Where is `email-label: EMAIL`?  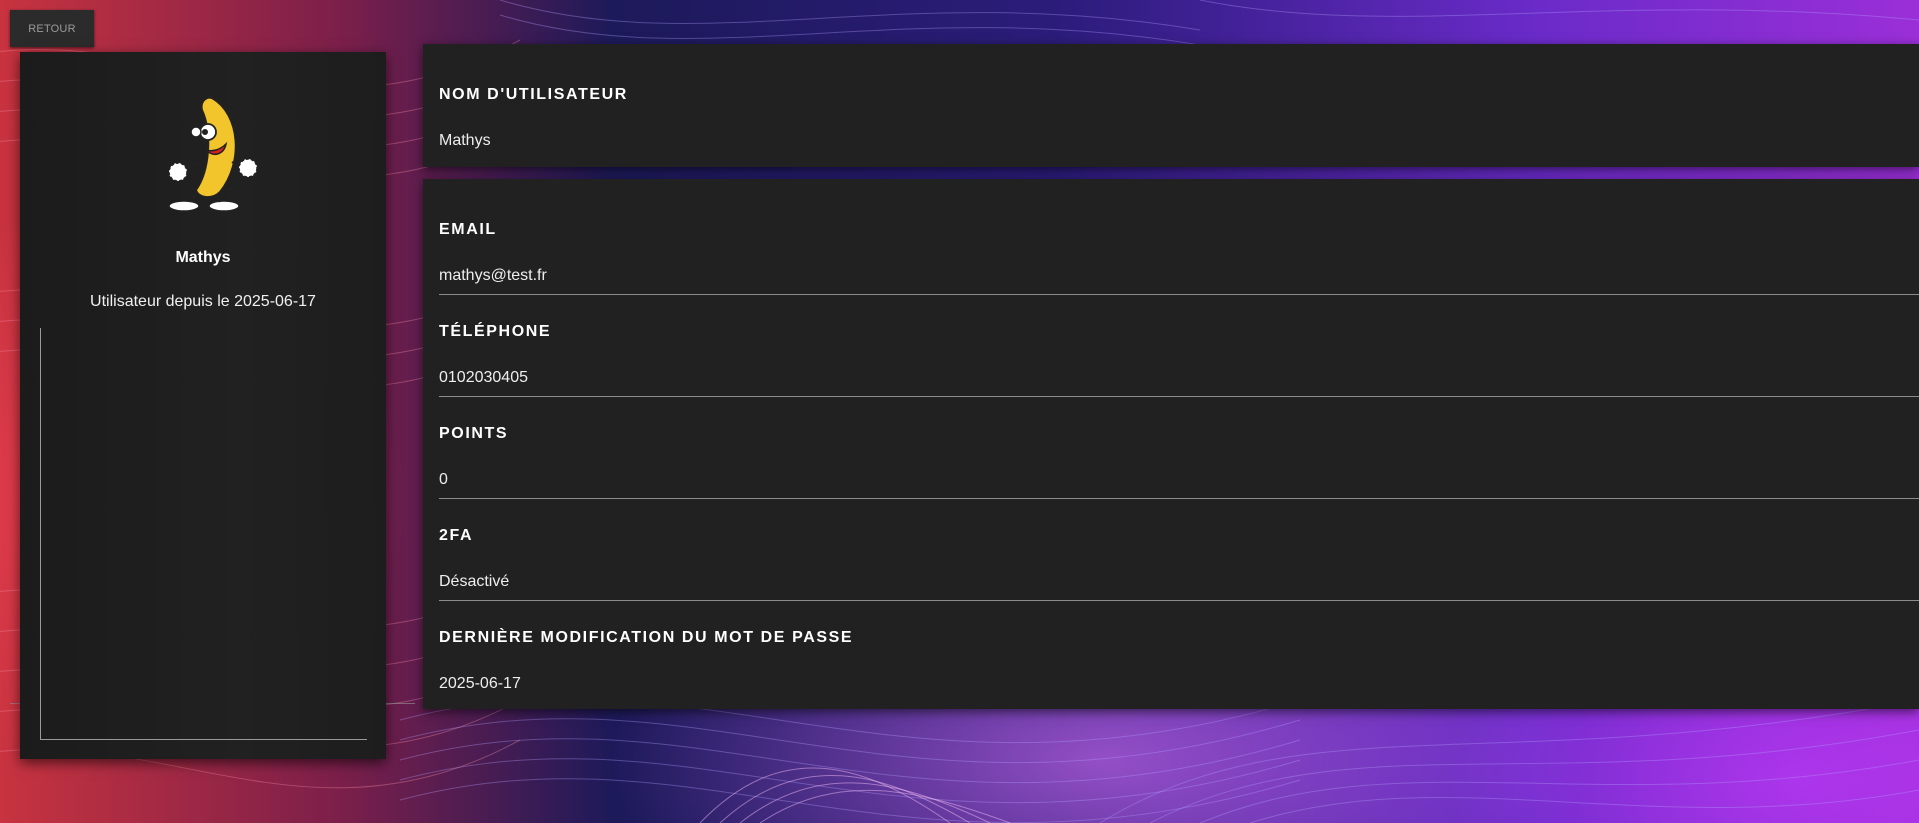 email-label: EMAIL is located at coordinates (468, 229).